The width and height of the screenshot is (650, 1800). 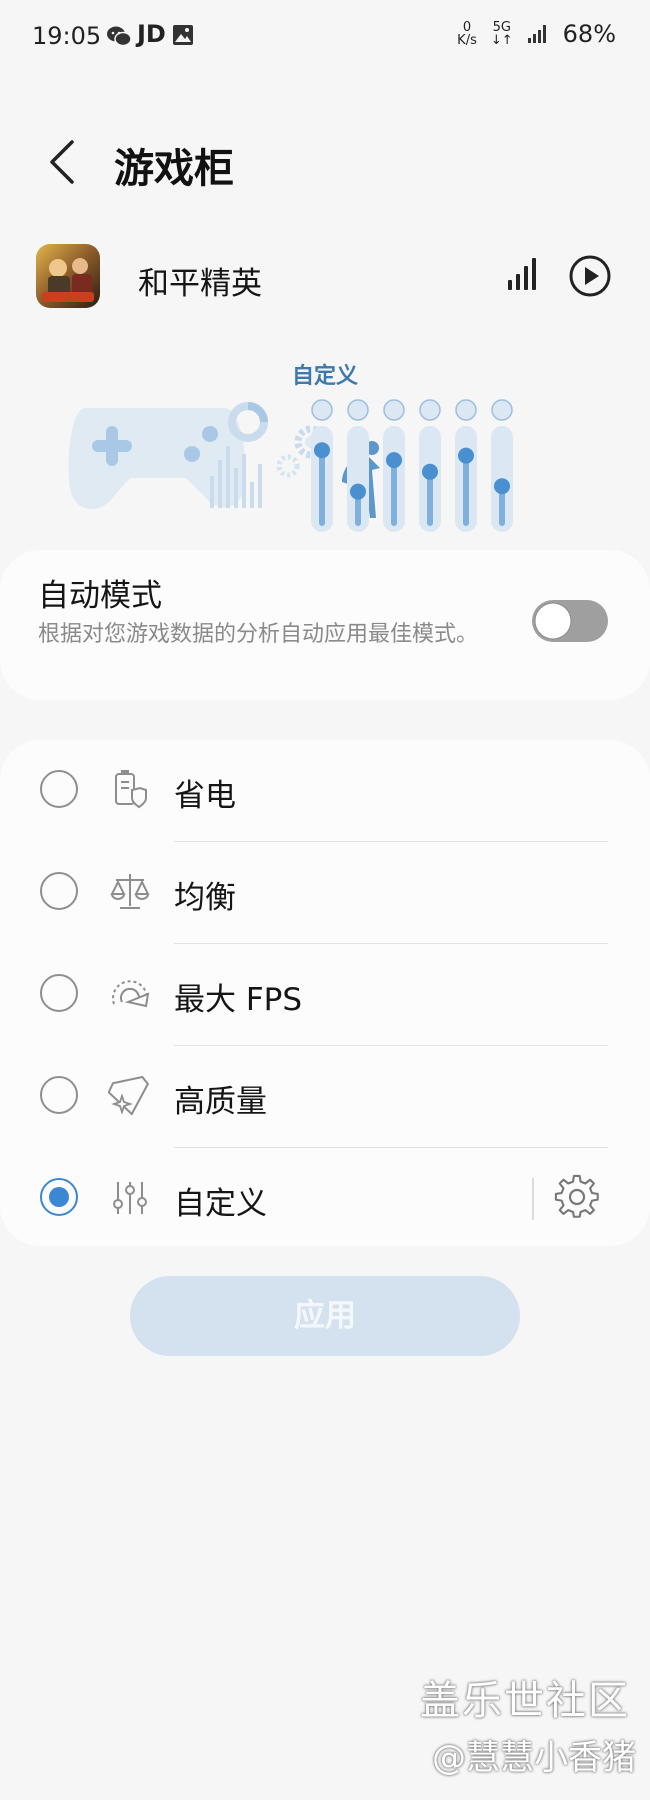 I want to click on sliders-group, so click(x=412, y=465).